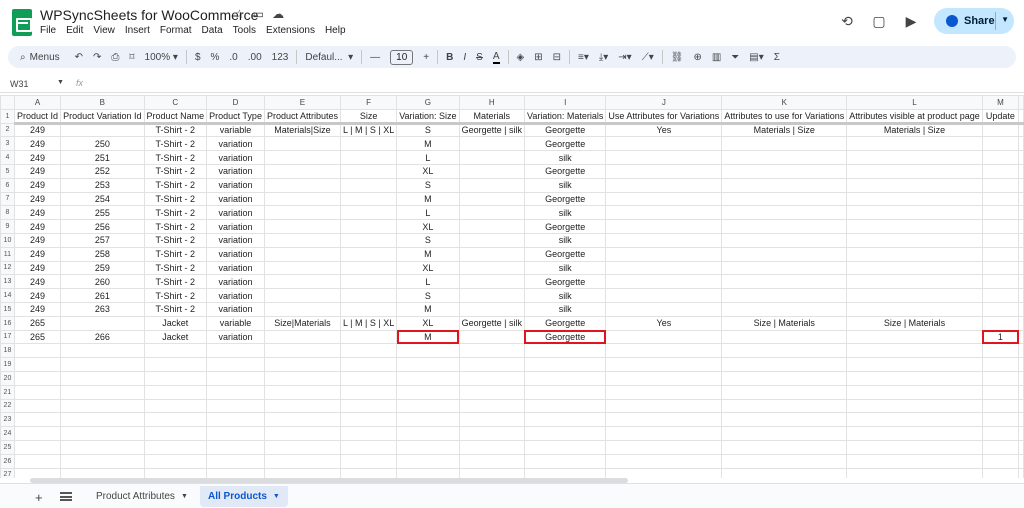 The width and height of the screenshot is (1024, 508). Describe the element at coordinates (37, 102) in the screenshot. I see `column-header-a: A` at that location.